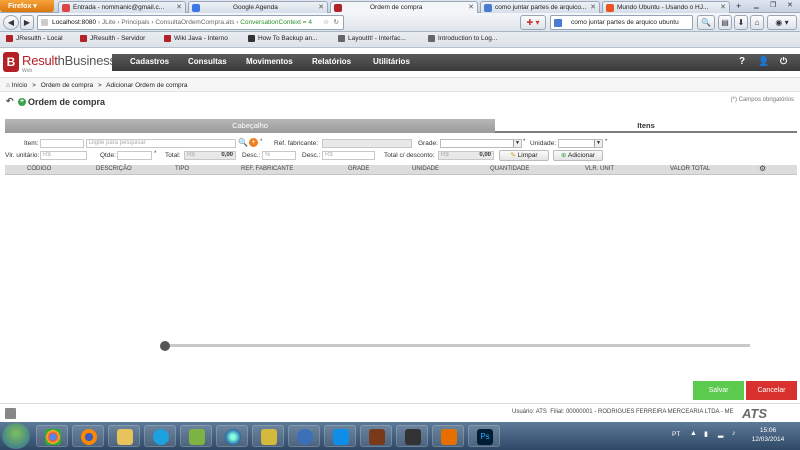 The width and height of the screenshot is (800, 450). I want to click on desc-val-input: R$, so click(348, 155).